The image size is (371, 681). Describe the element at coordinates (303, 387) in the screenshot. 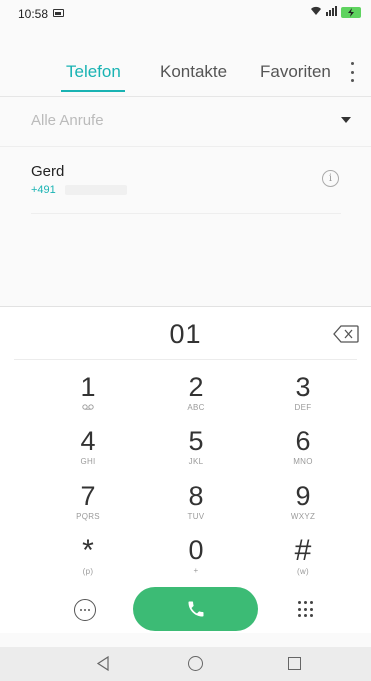

I see `key-digit: 3` at that location.